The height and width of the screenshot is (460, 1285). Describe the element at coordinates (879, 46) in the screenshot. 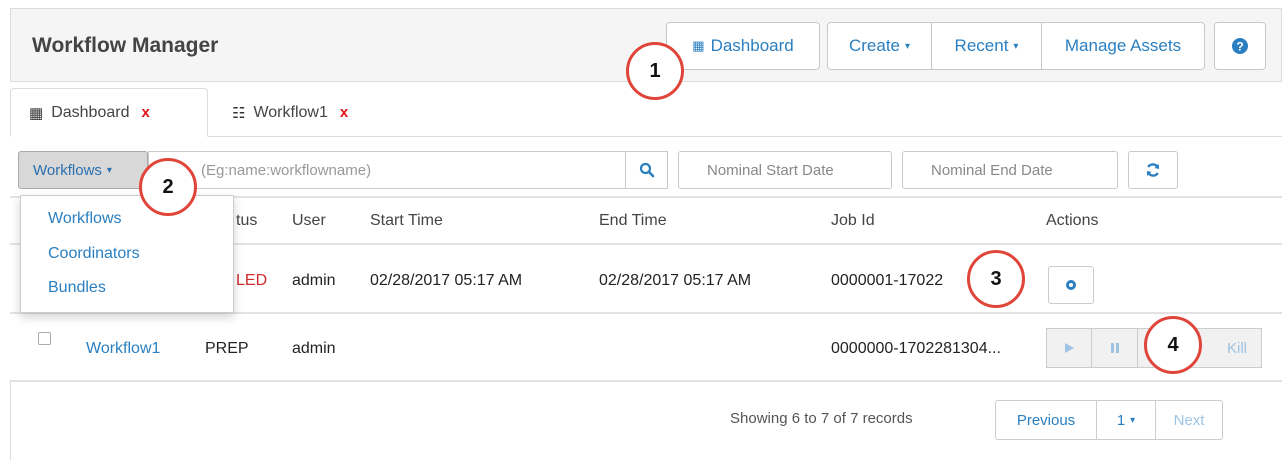

I see `create-dropdown: Create ▾` at that location.